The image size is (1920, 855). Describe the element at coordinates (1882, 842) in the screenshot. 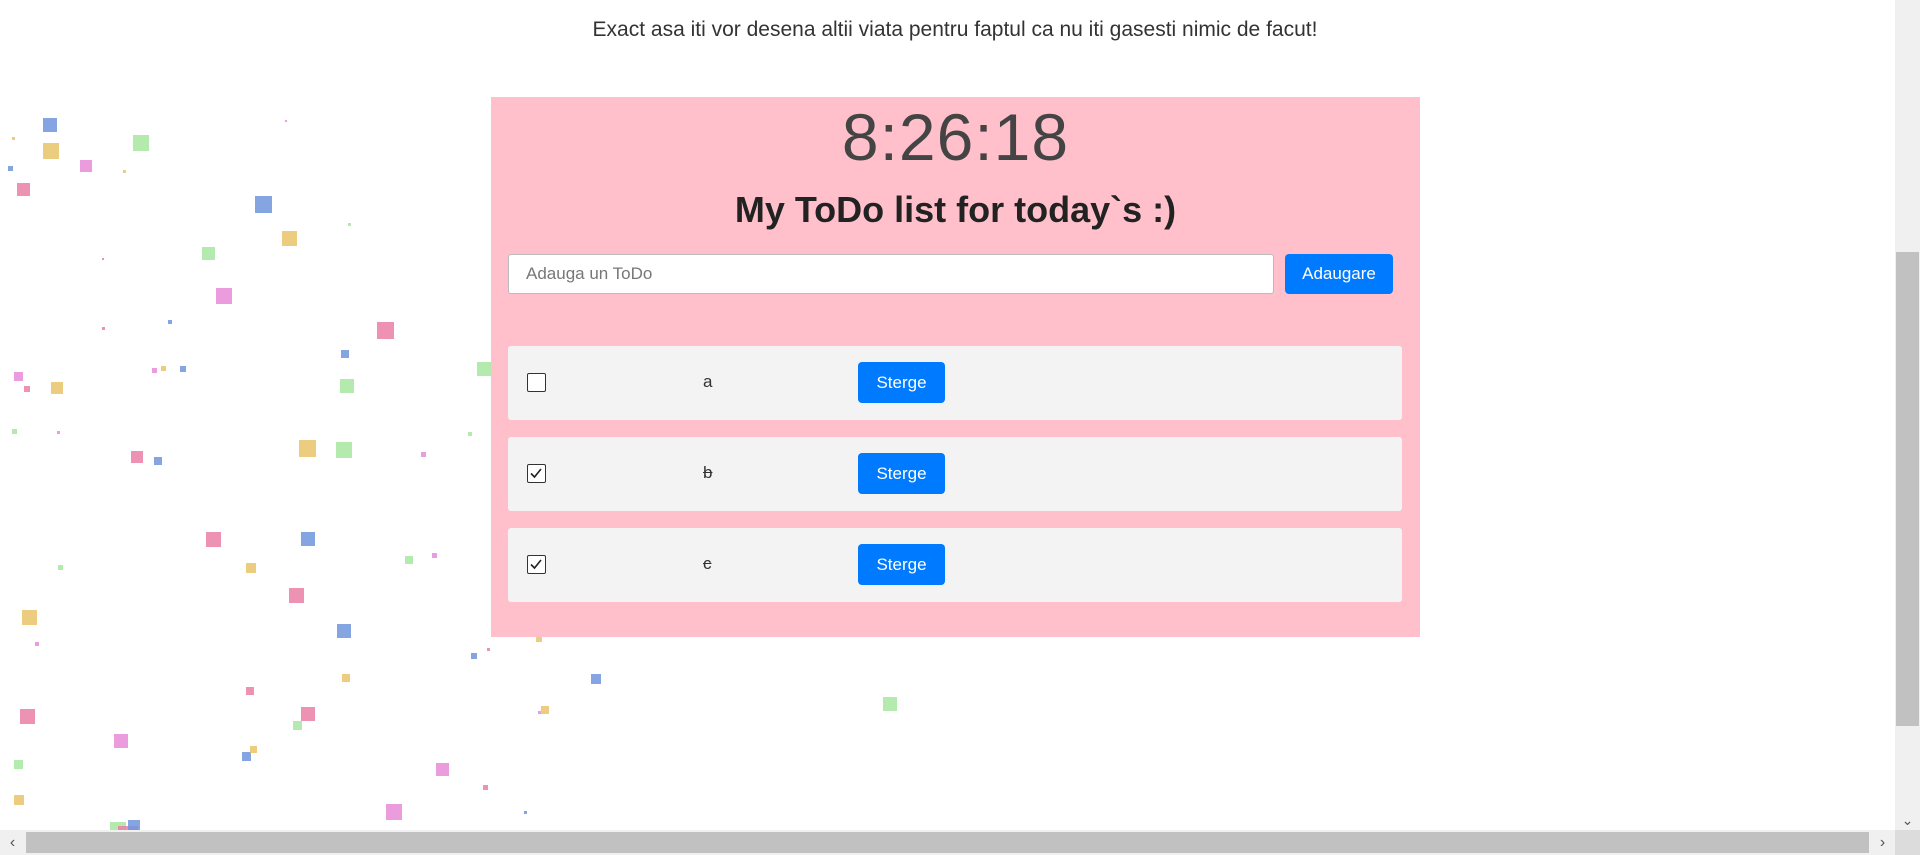

I see `chevron-right-icon: ›` at that location.